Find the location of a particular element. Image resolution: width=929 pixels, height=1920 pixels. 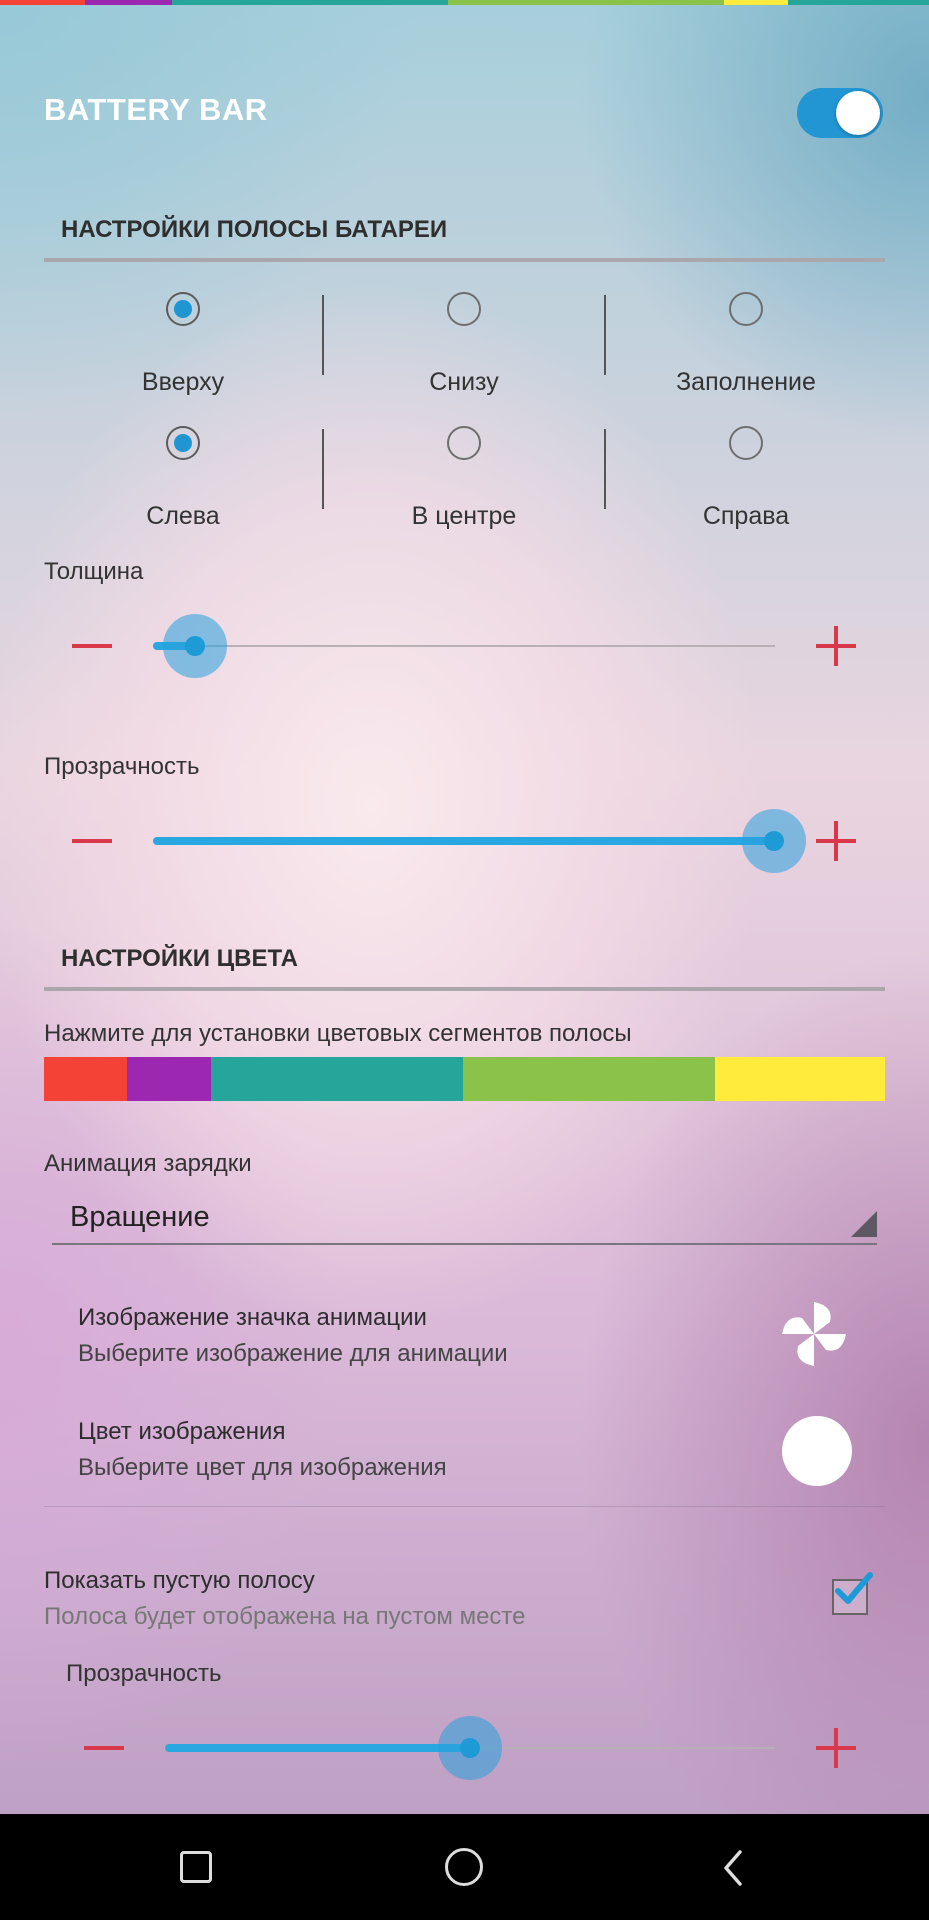

dropdown-underline is located at coordinates (464, 1244).